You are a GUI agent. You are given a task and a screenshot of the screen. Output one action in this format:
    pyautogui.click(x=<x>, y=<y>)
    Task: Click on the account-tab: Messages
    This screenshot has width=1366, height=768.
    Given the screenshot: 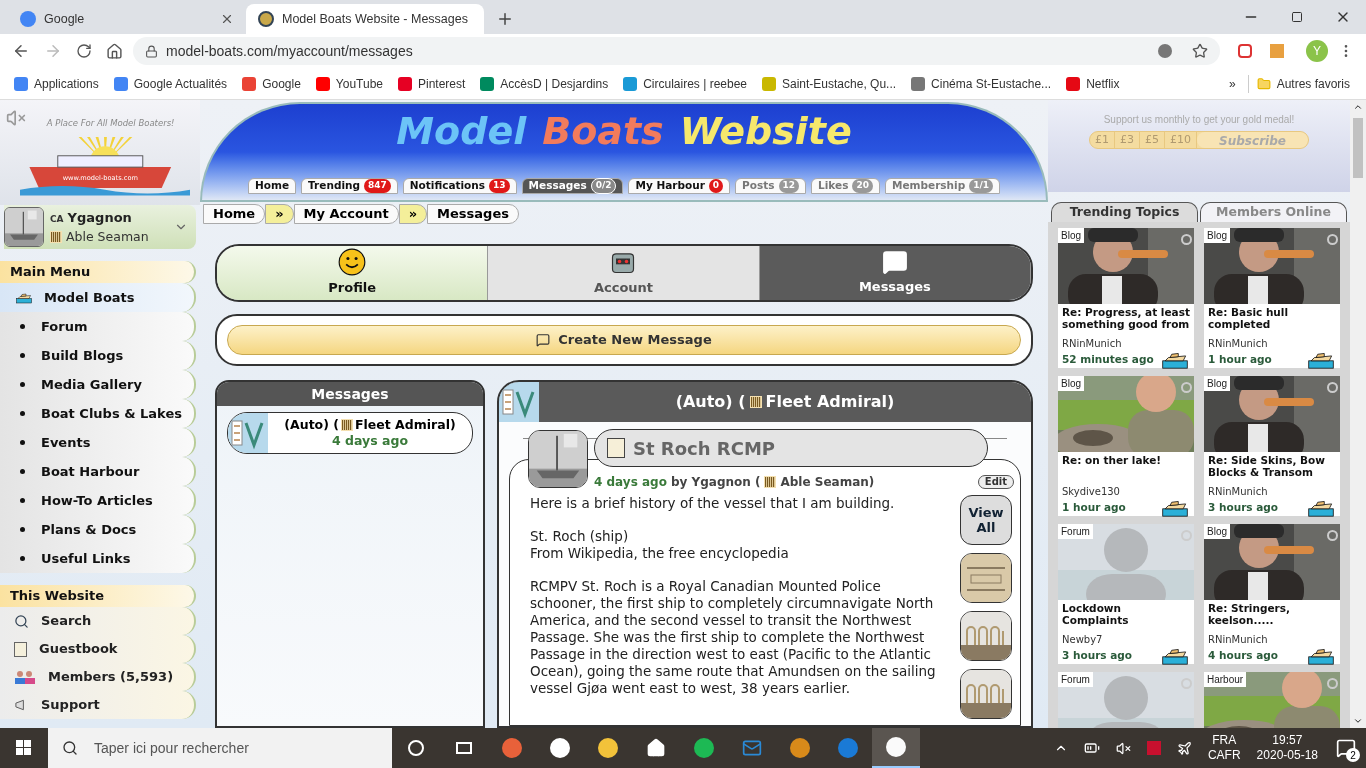 What is the action you would take?
    pyautogui.click(x=895, y=273)
    